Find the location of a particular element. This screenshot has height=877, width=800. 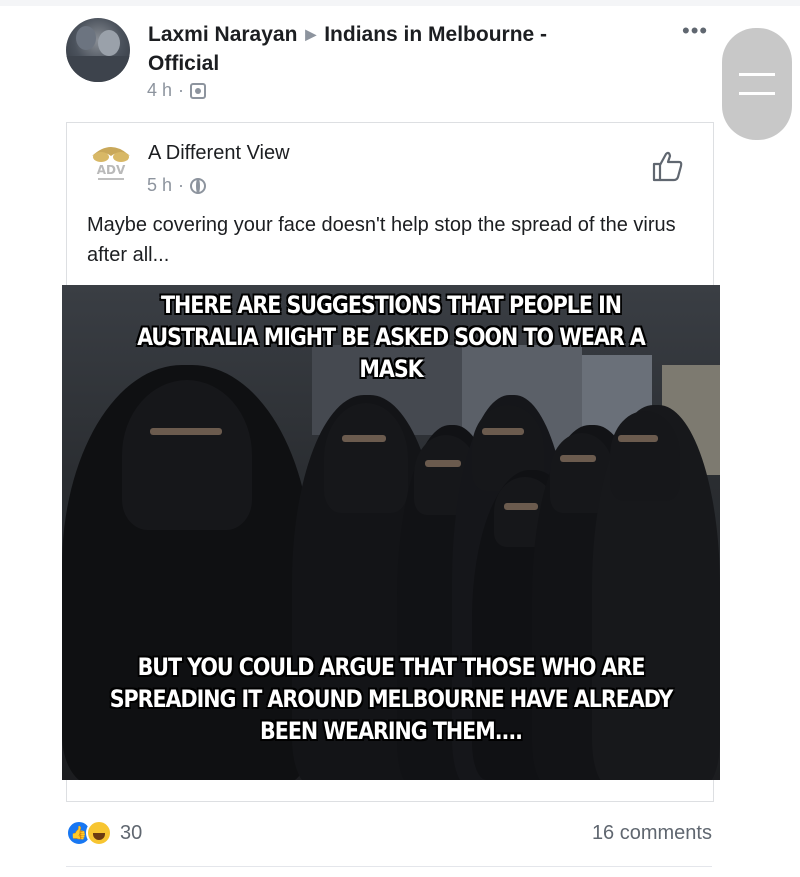

reactions-summary: 👍 30 is located at coordinates (104, 833).